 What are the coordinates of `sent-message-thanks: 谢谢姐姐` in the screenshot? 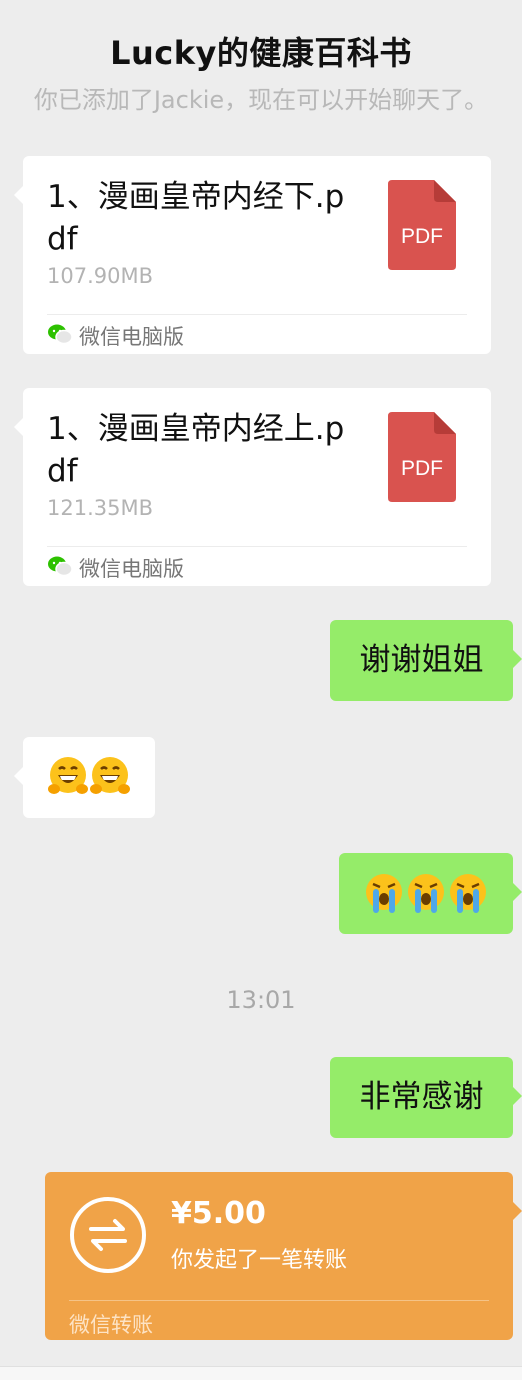 It's located at (426, 660).